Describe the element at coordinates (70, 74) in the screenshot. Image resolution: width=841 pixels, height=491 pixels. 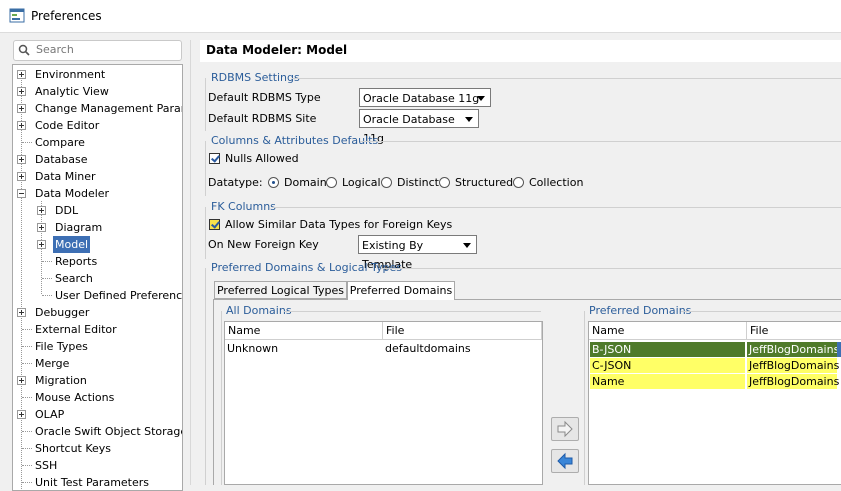
I see `tree-item-label: Environment` at that location.